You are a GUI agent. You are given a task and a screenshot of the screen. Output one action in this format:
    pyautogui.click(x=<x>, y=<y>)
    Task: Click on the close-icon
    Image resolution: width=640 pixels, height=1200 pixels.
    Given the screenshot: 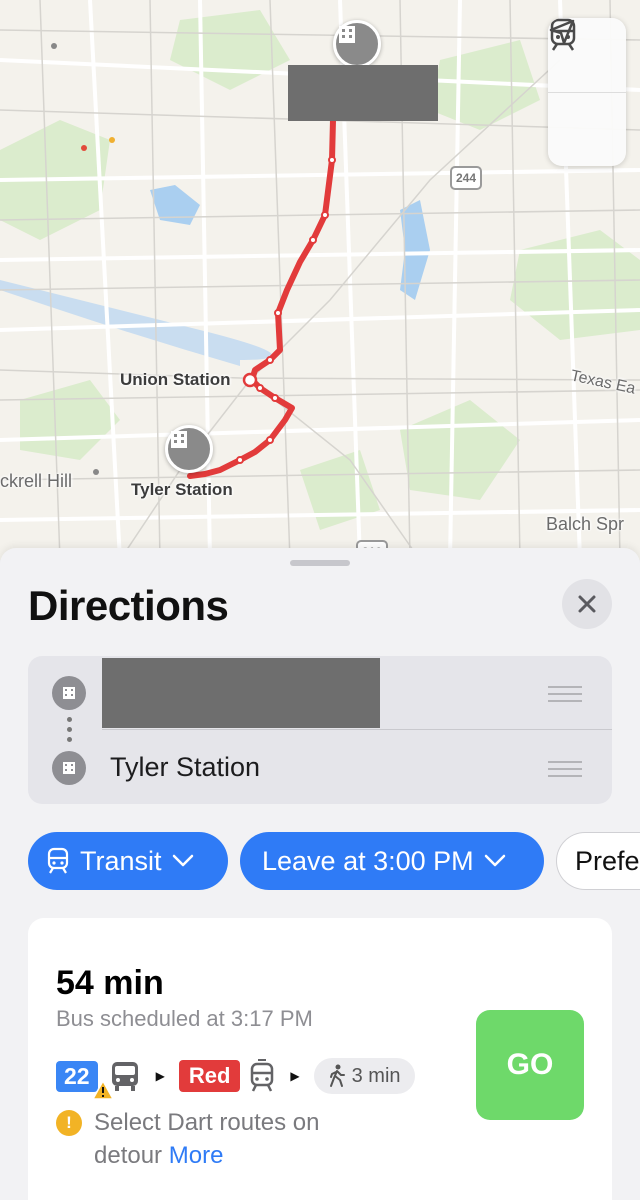 What is the action you would take?
    pyautogui.click(x=587, y=604)
    